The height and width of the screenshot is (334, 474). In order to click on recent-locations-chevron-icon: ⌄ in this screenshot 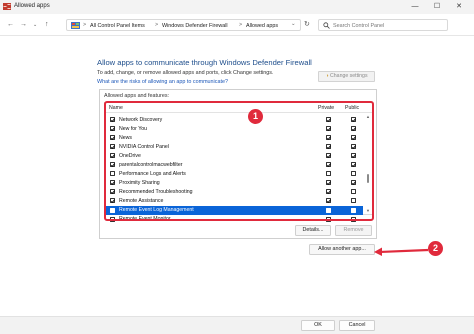, I will do `click(35, 25)`.